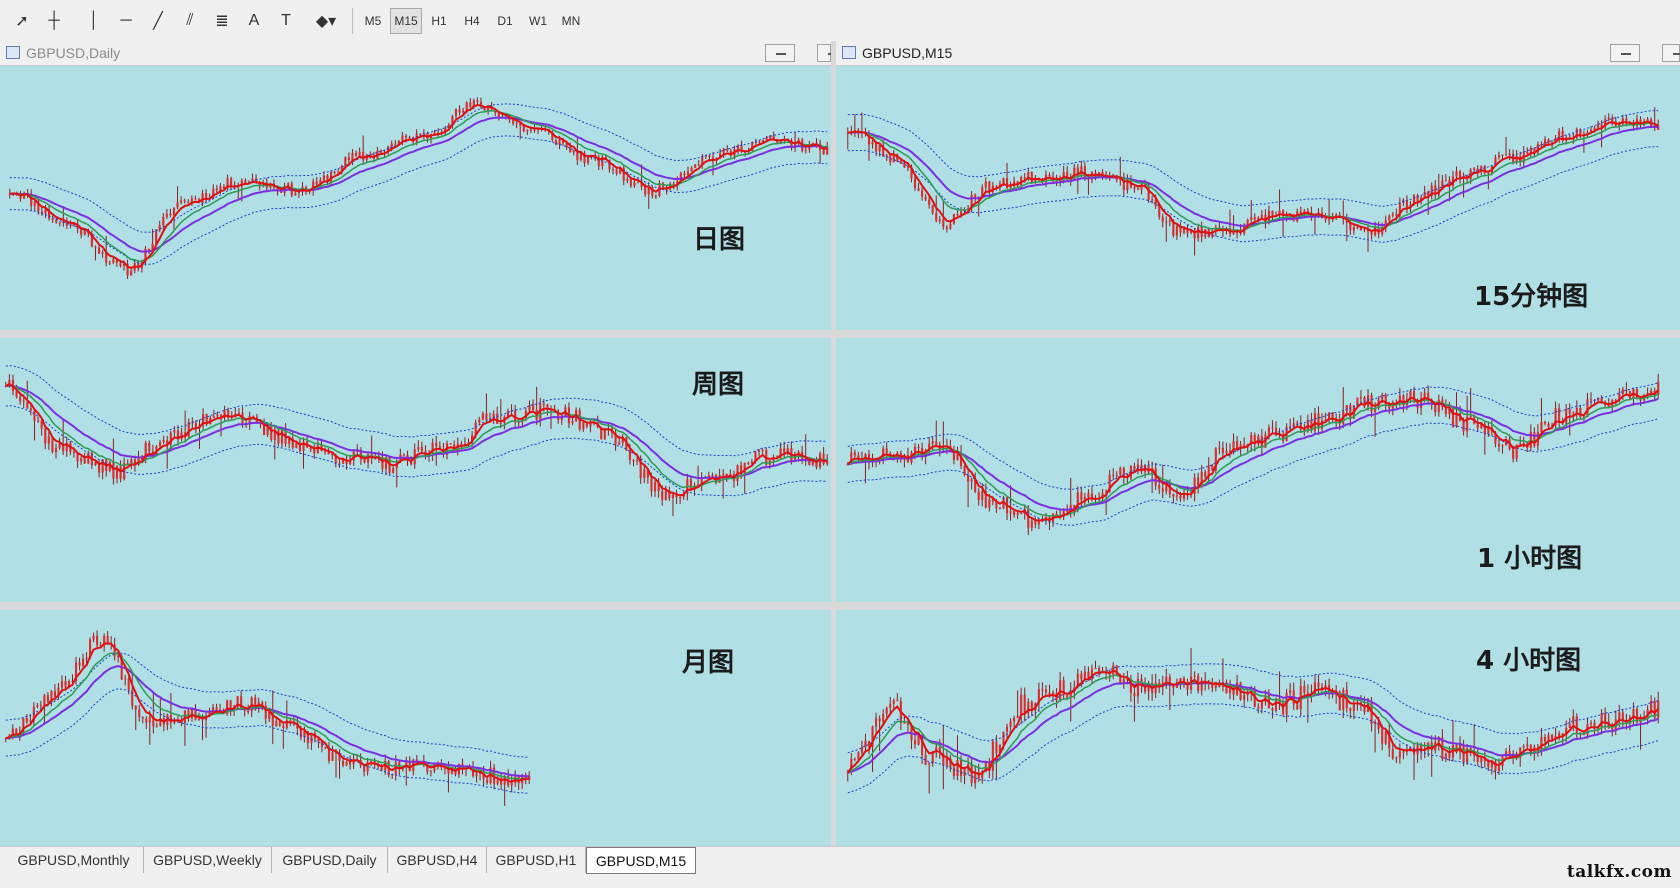 The image size is (1680, 888). I want to click on cursor-icon: ➚, so click(22, 21).